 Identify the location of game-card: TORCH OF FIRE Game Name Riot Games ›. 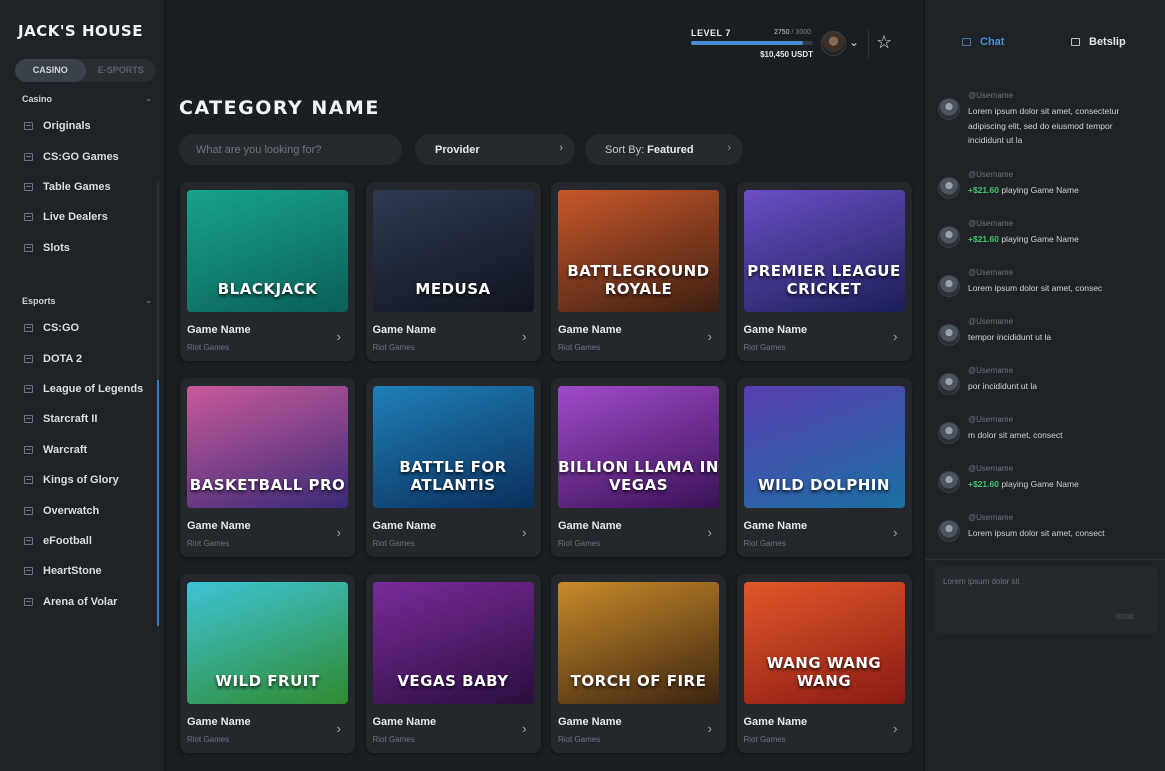
(638, 663).